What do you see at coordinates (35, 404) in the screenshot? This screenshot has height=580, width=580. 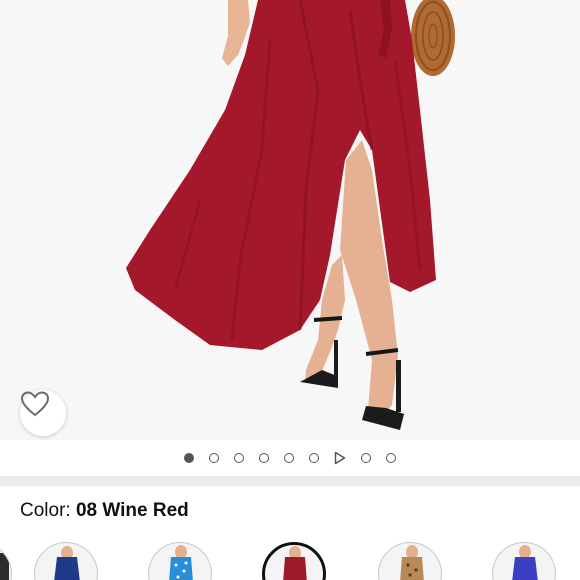 I see `heart-outline-icon` at bounding box center [35, 404].